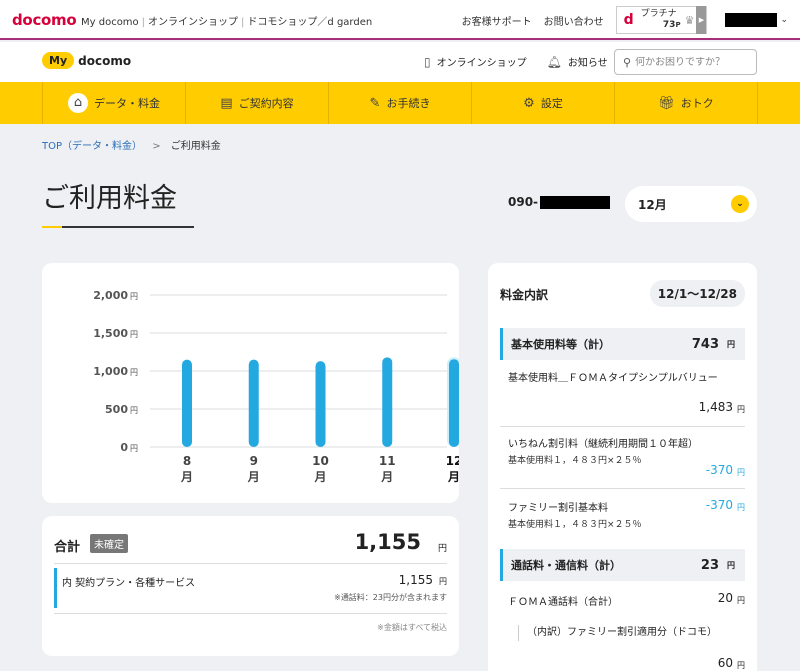 This screenshot has height=671, width=800. I want to click on nav-label: 設定, so click(551, 103).